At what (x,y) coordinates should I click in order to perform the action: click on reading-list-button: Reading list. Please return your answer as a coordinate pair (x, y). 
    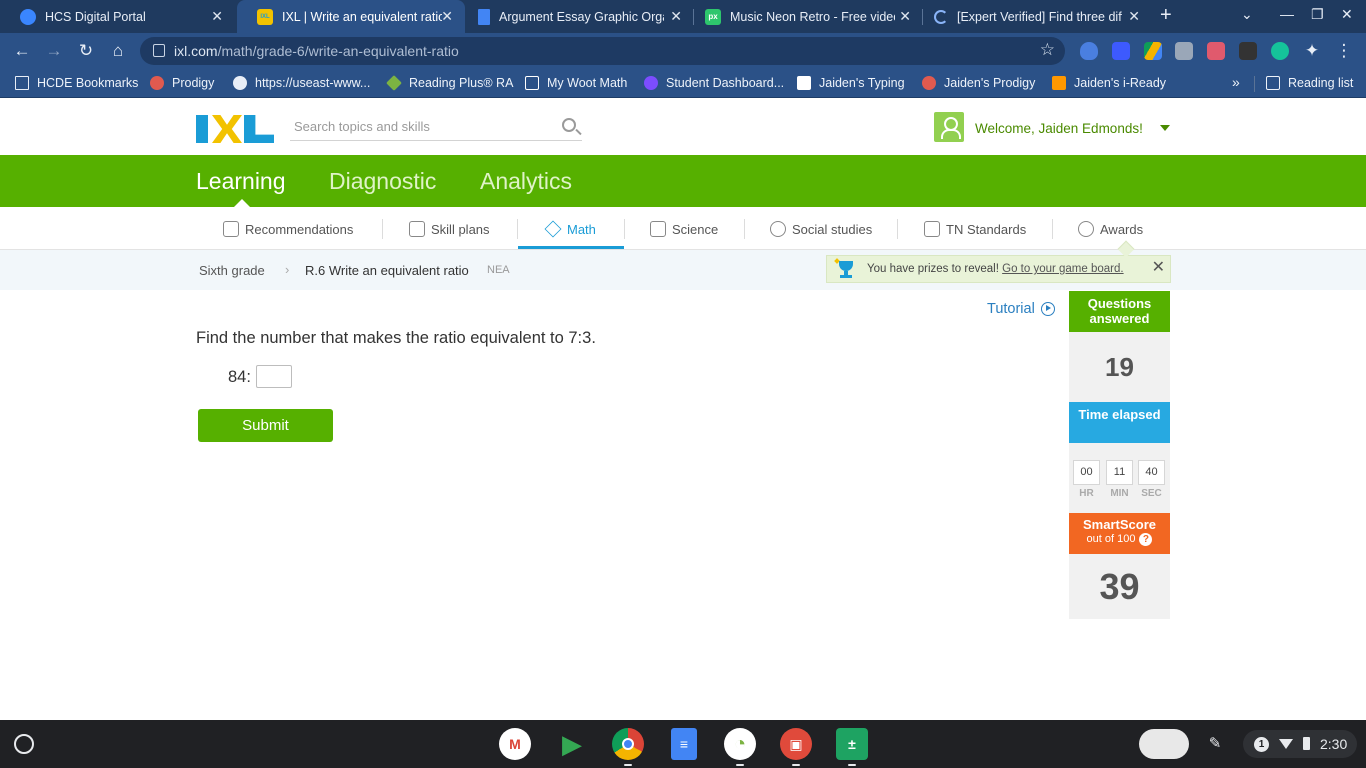
    Looking at the image, I should click on (1309, 83).